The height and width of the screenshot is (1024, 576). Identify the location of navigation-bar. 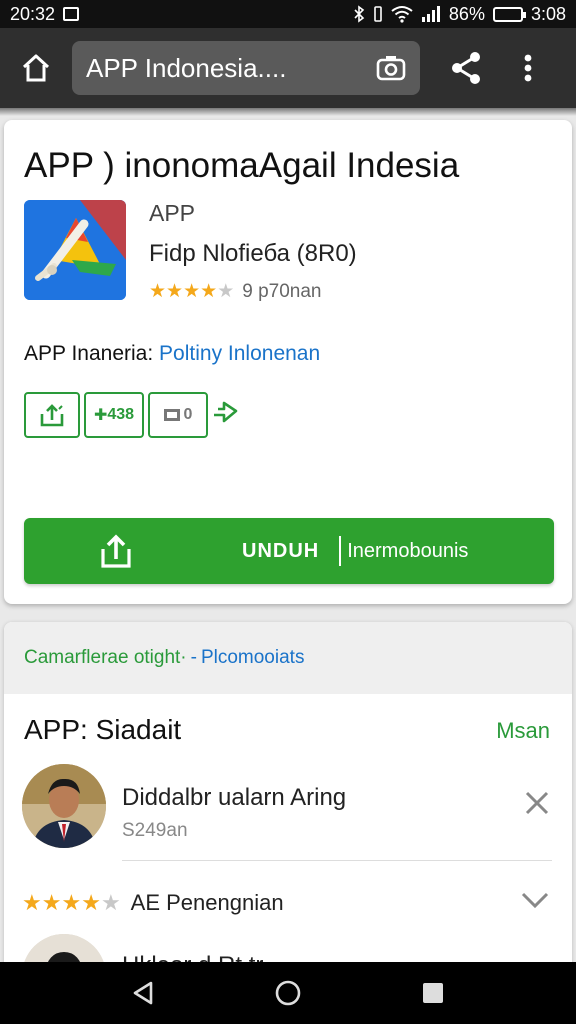
(288, 993).